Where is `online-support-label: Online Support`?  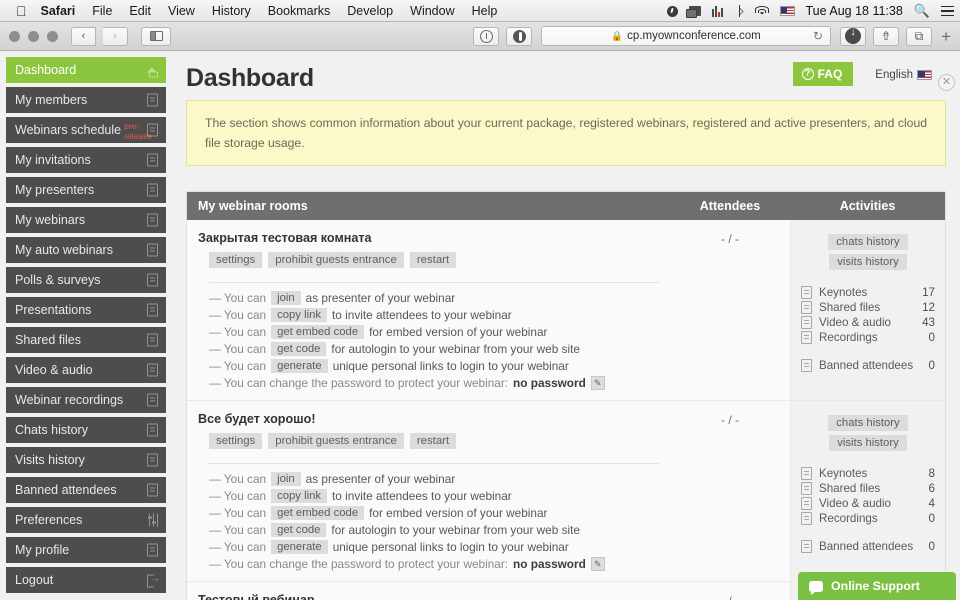
online-support-label: Online Support is located at coordinates (875, 586).